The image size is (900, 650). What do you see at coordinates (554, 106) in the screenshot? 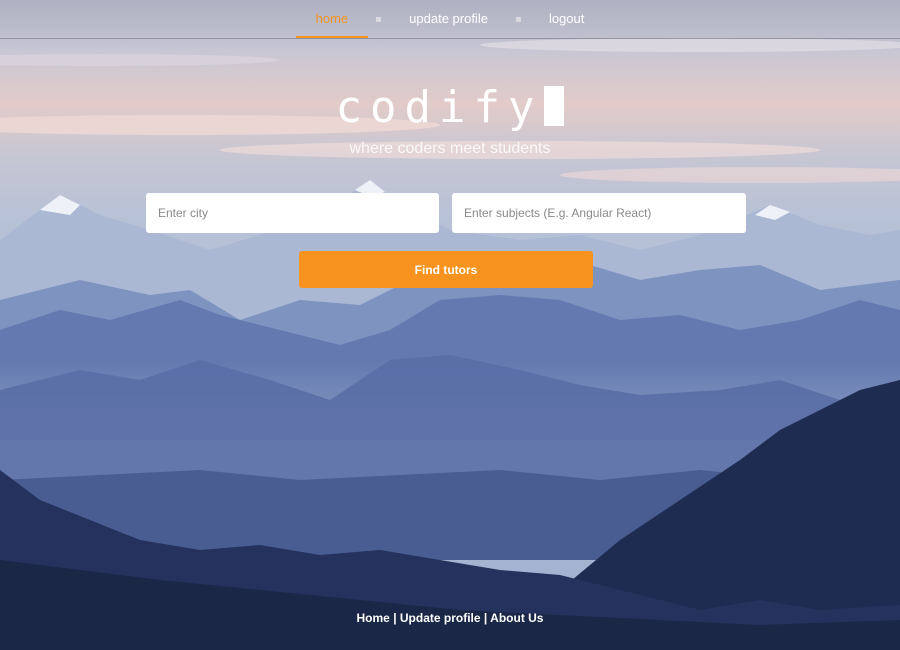
I see `logo-cursor-block` at bounding box center [554, 106].